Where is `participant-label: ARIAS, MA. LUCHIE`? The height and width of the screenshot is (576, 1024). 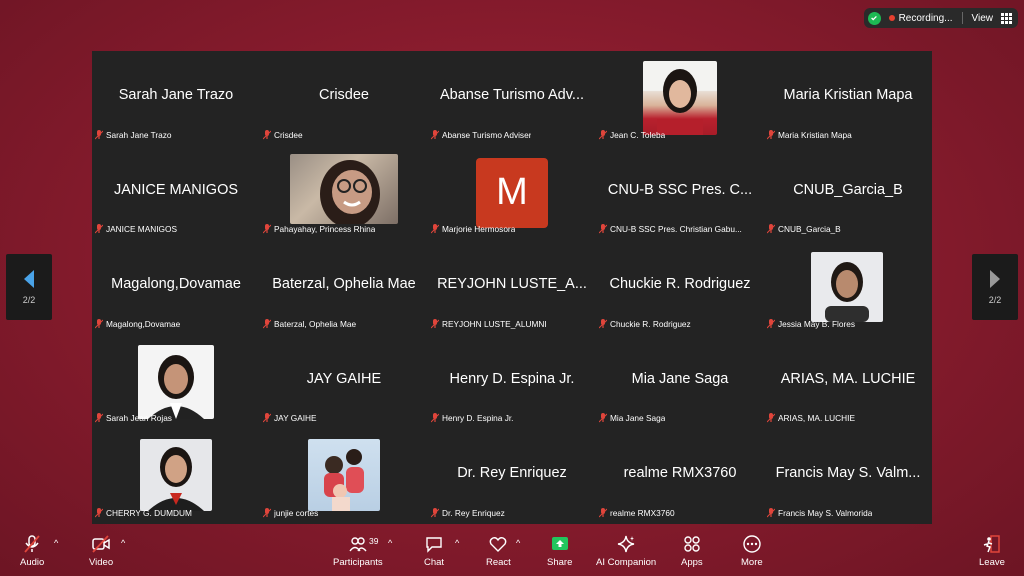 participant-label: ARIAS, MA. LUCHIE is located at coordinates (811, 418).